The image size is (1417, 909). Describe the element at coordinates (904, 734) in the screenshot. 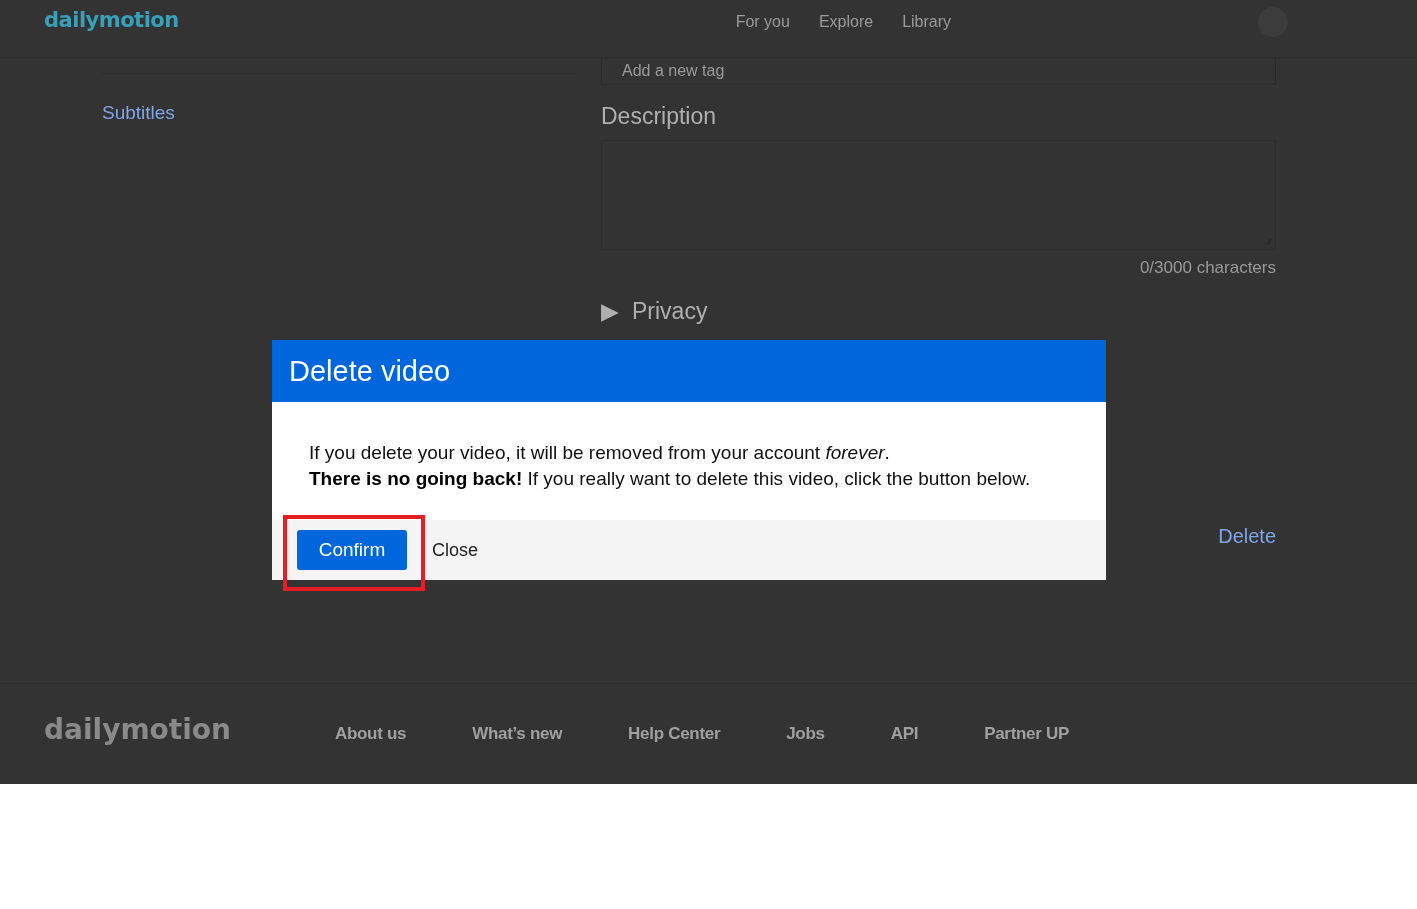

I see `footer-link: API` at that location.